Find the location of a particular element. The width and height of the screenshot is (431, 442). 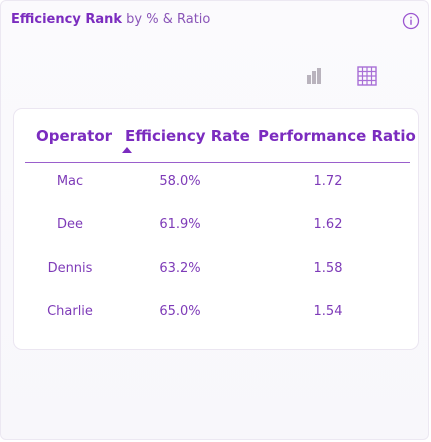

operator-cell: Mac is located at coordinates (70, 181).